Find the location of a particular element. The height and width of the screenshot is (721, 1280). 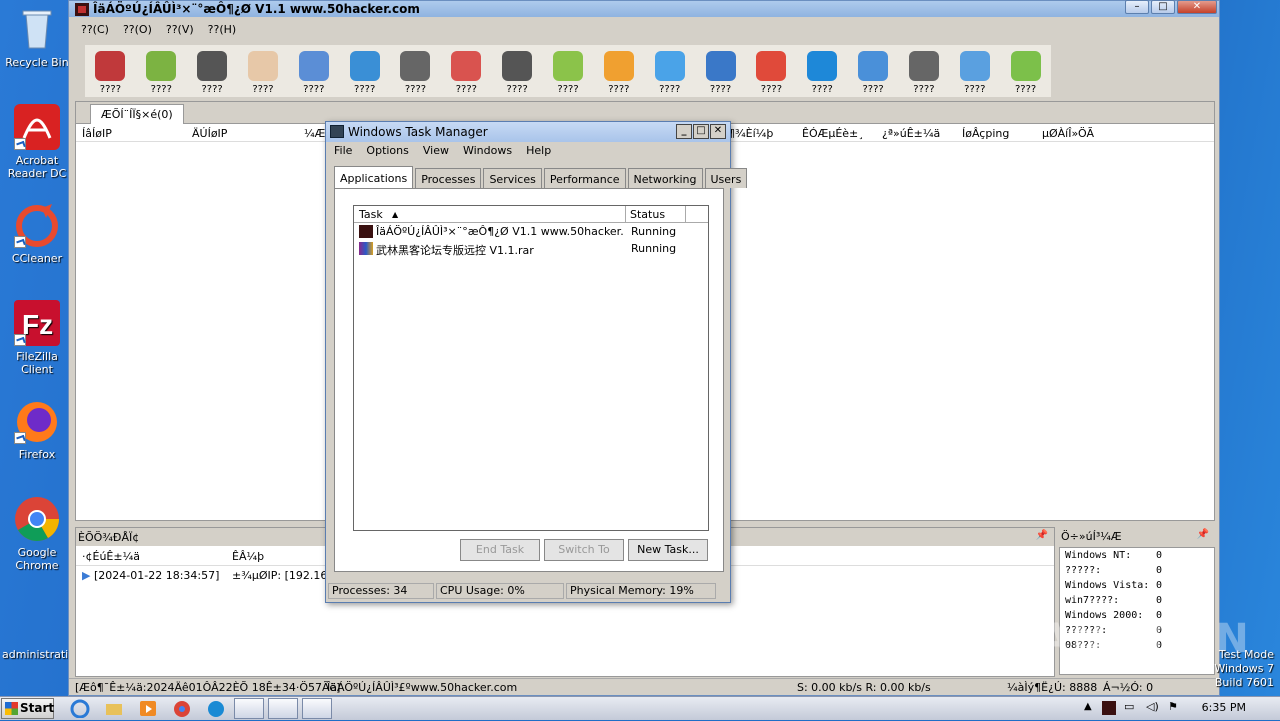

toolbar-button-5: ???? is located at coordinates (364, 71).